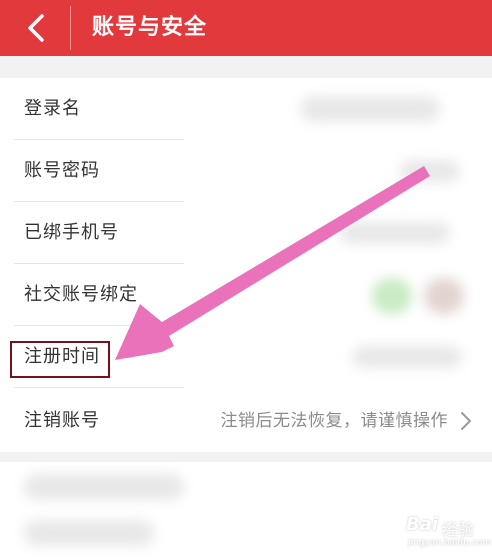  I want to click on row-label: 账号密码, so click(62, 170).